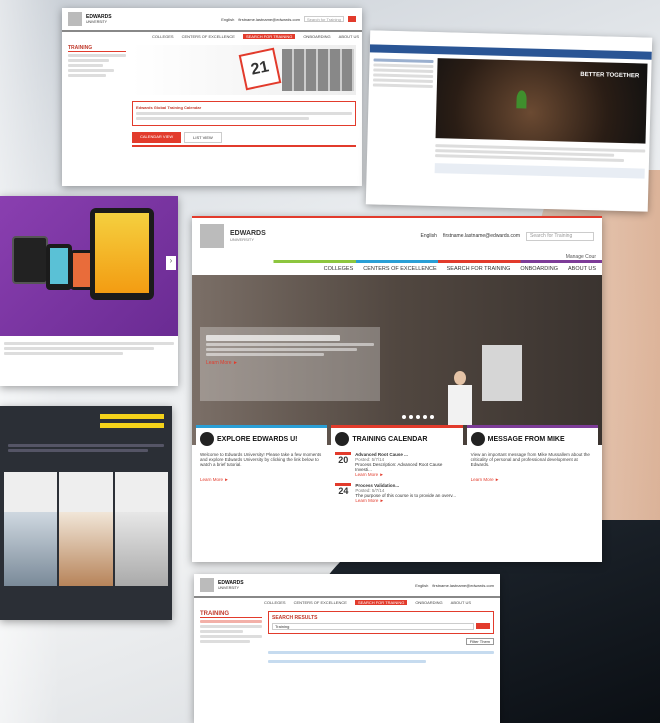 This screenshot has height=723, width=660. What do you see at coordinates (479, 641) in the screenshot?
I see `refine-button: Filter Them` at bounding box center [479, 641].